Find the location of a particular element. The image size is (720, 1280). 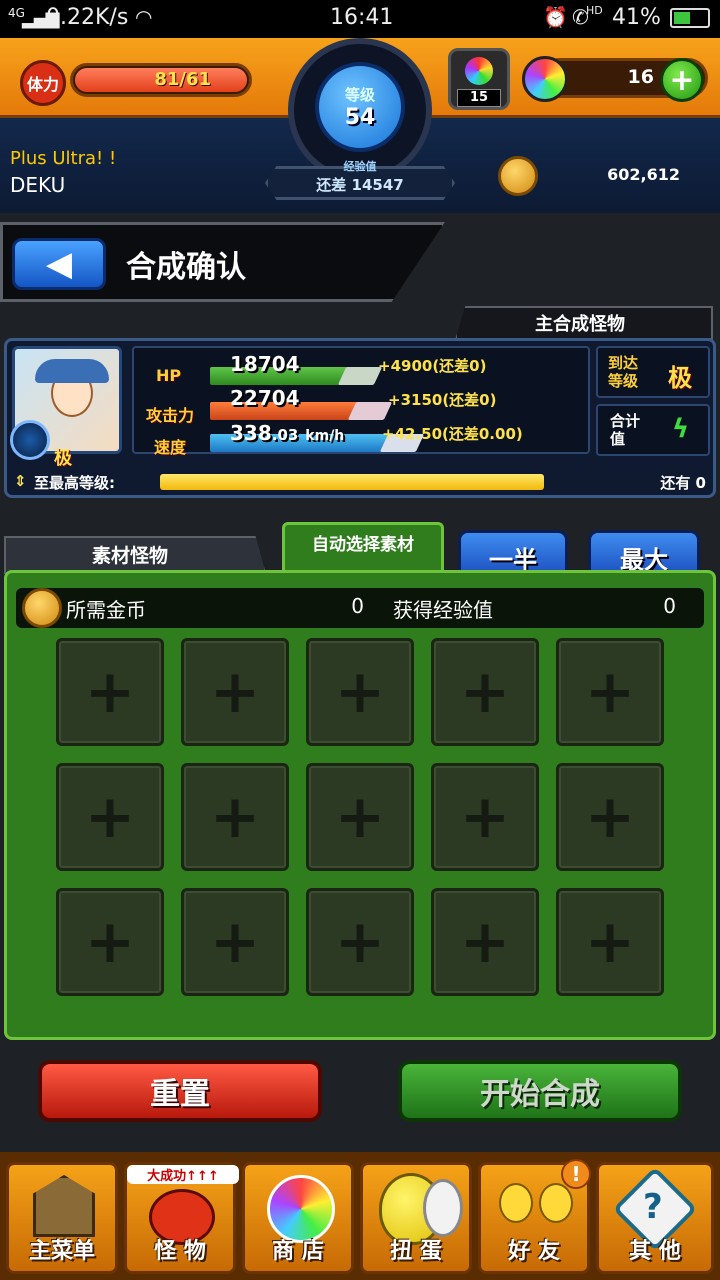

max-level-track is located at coordinates (352, 482).